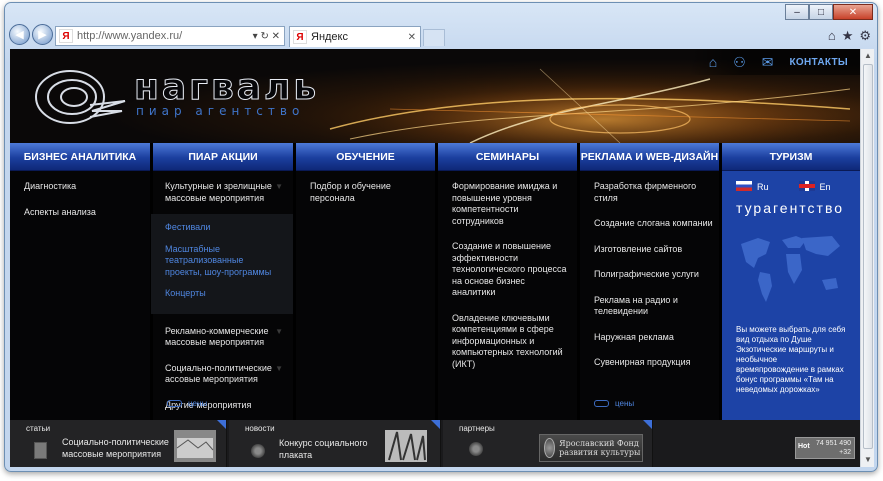  Describe the element at coordinates (653, 275) in the screenshot. I see `menu-item-printing: Полиграфические услуги` at that location.